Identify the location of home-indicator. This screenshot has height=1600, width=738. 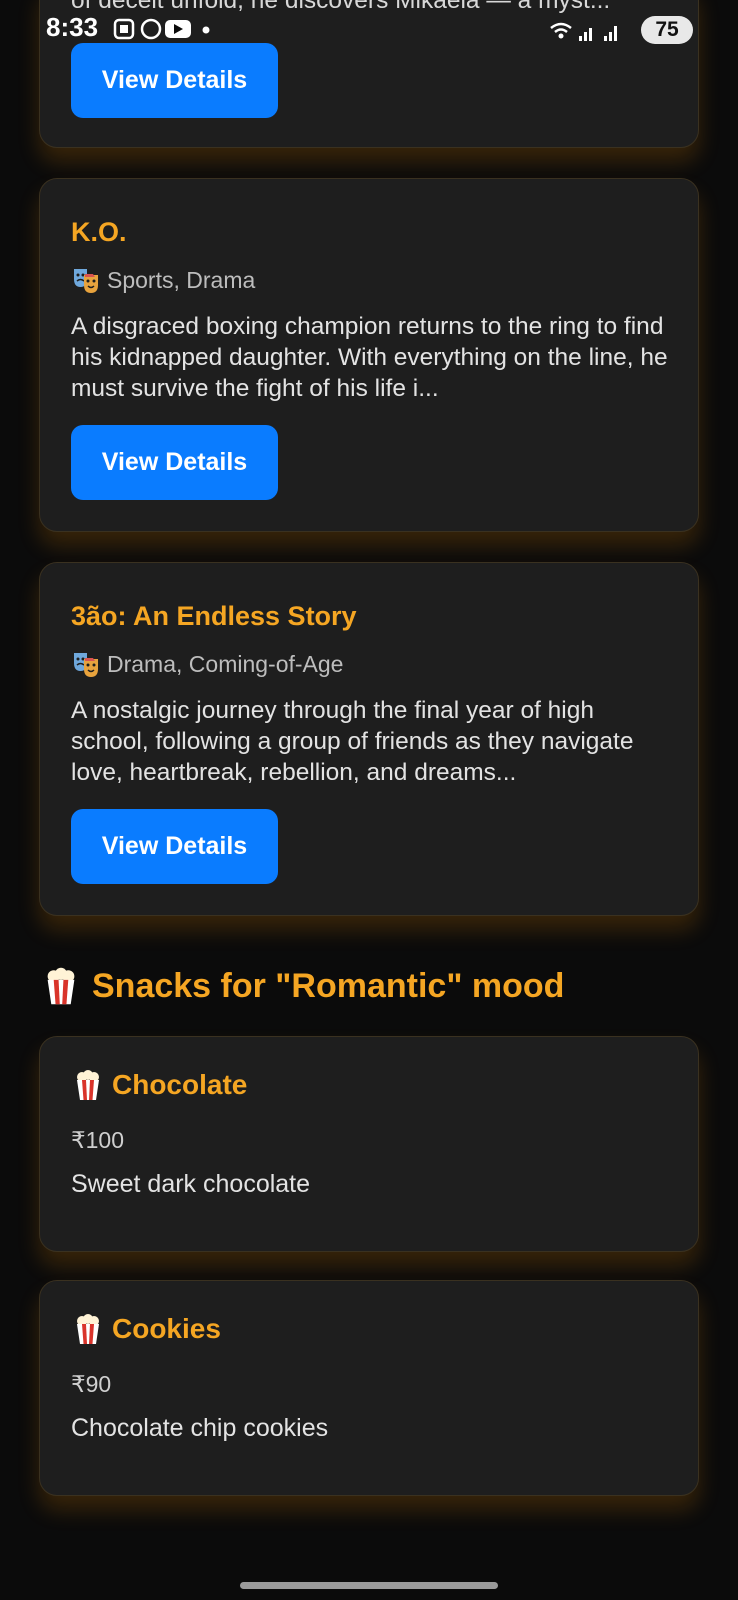
(369, 1585).